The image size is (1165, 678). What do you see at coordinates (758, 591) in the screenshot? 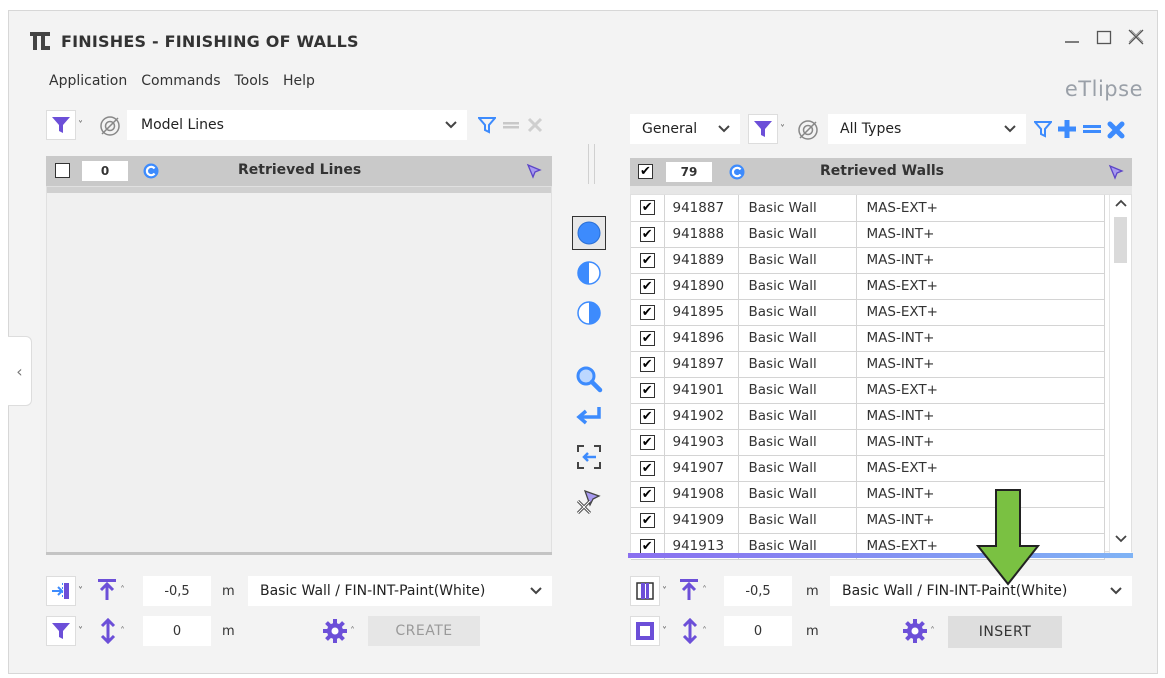
I see `right-offset-field: -0,5` at bounding box center [758, 591].